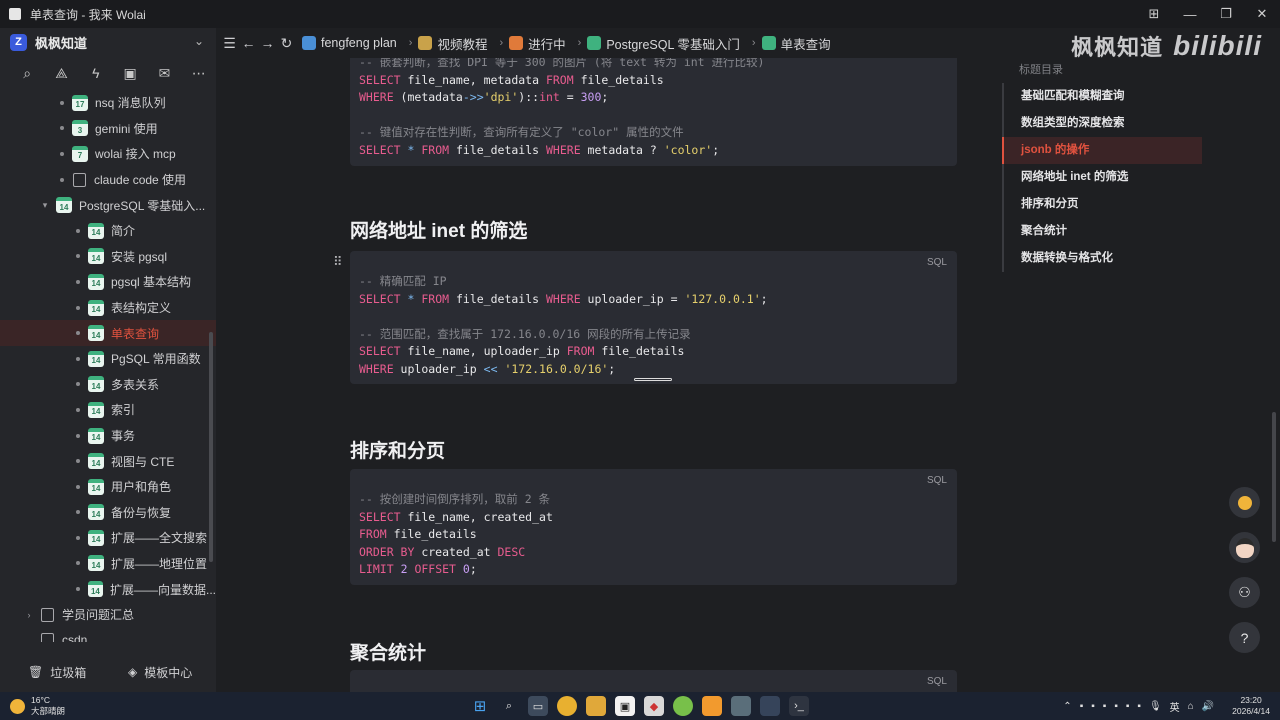  What do you see at coordinates (108, 615) in the screenshot?
I see `tree-item: › 学员问题汇总` at bounding box center [108, 615].